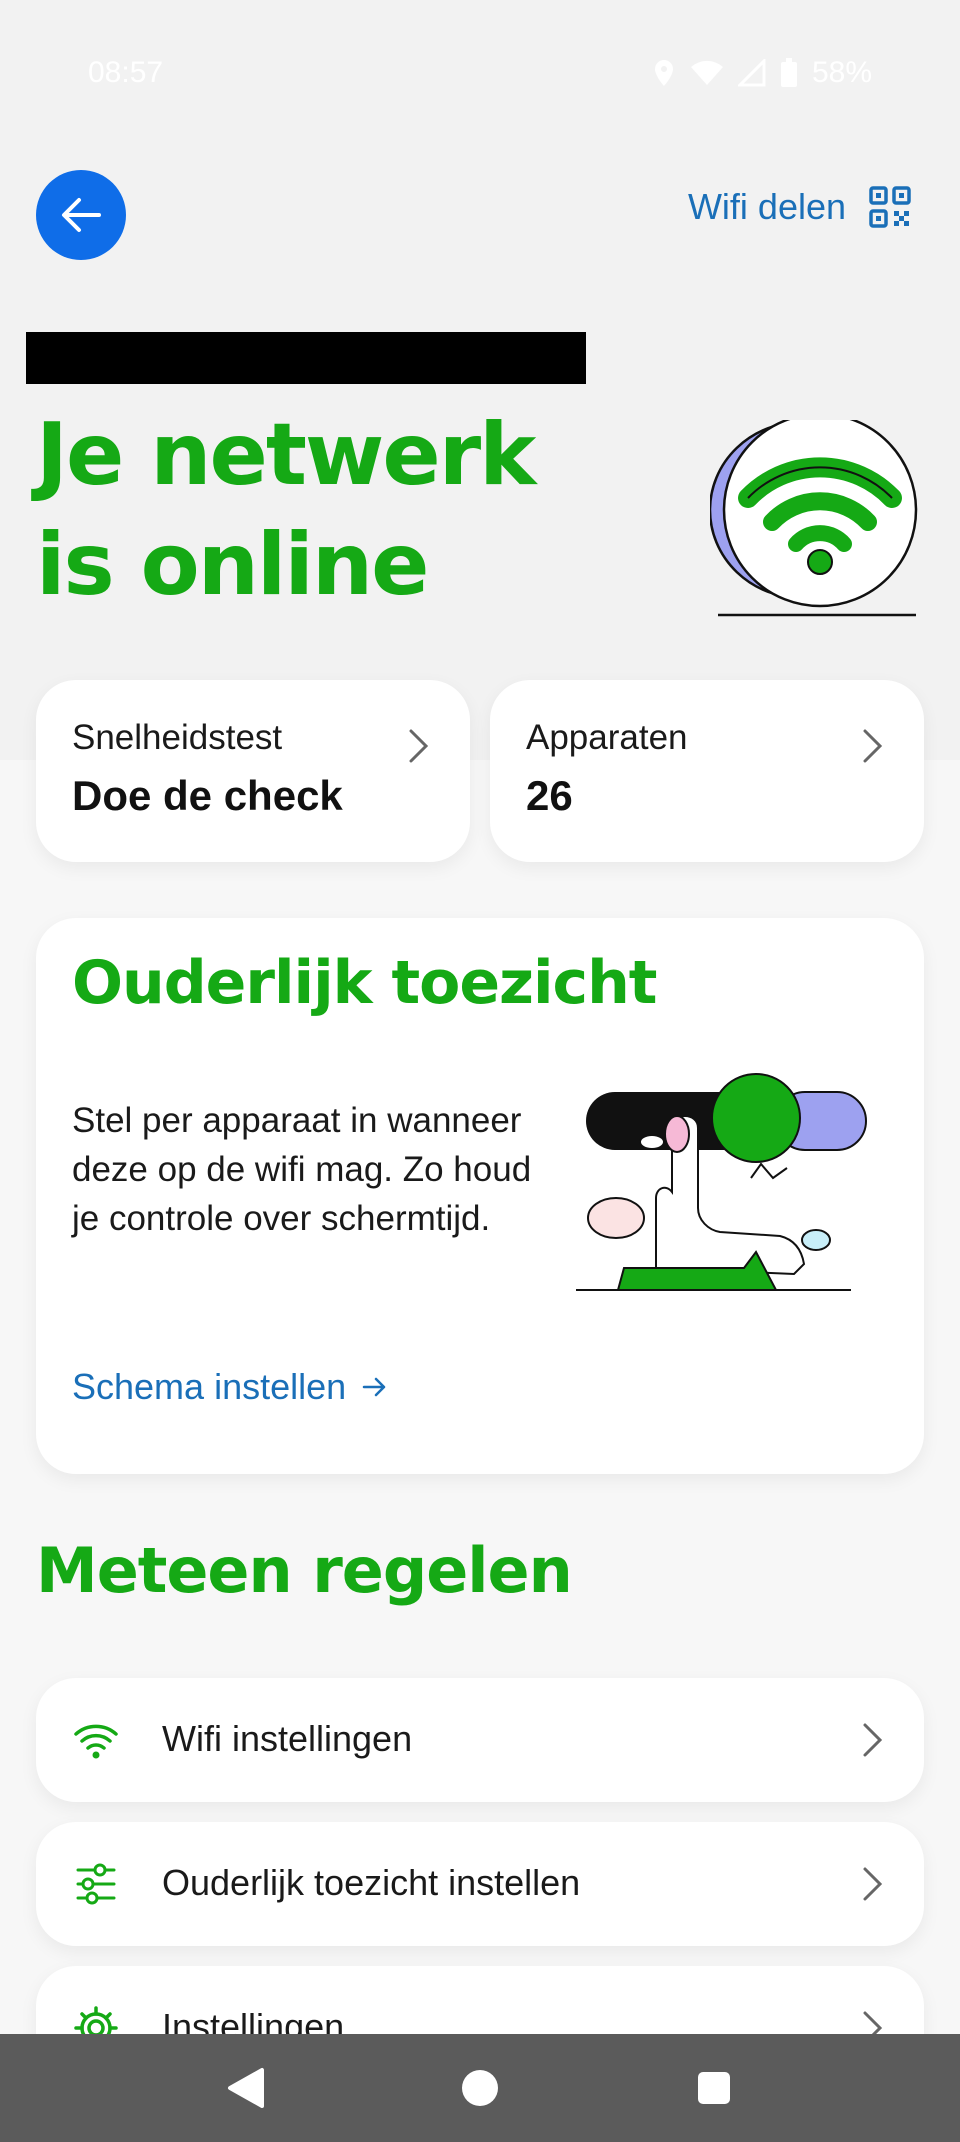 The height and width of the screenshot is (2142, 960). Describe the element at coordinates (207, 795) in the screenshot. I see `speedtest-value: Doe de check` at that location.